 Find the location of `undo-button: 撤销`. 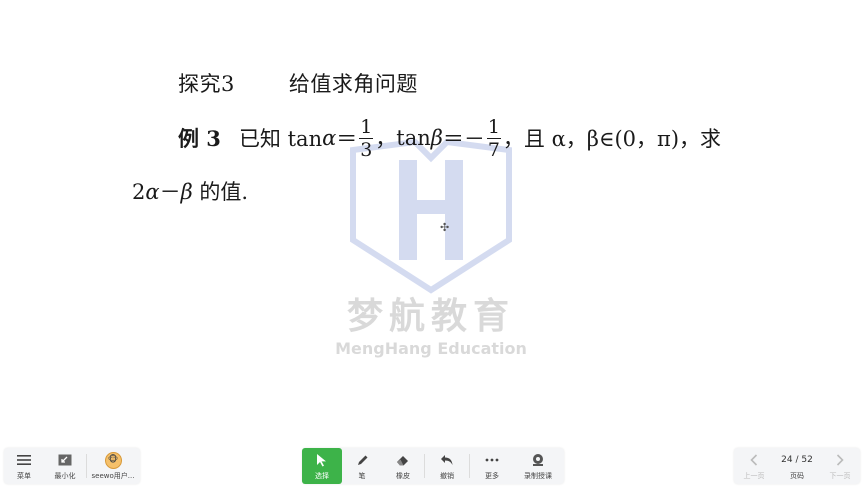

undo-button: 撤销 is located at coordinates (447, 466).